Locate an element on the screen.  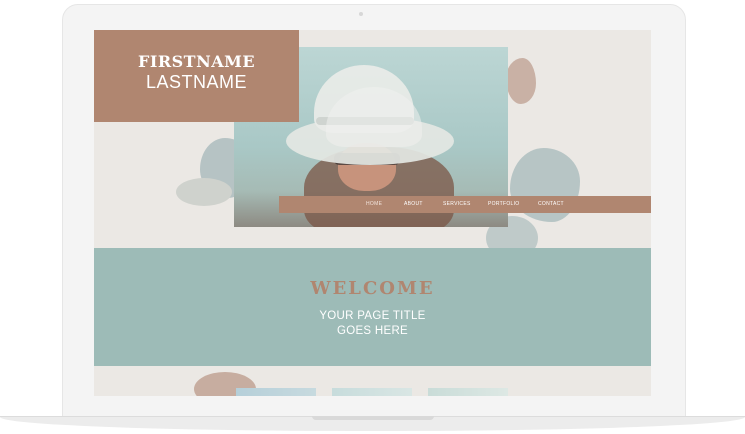
nav-item-home: HOME is located at coordinates (374, 204).